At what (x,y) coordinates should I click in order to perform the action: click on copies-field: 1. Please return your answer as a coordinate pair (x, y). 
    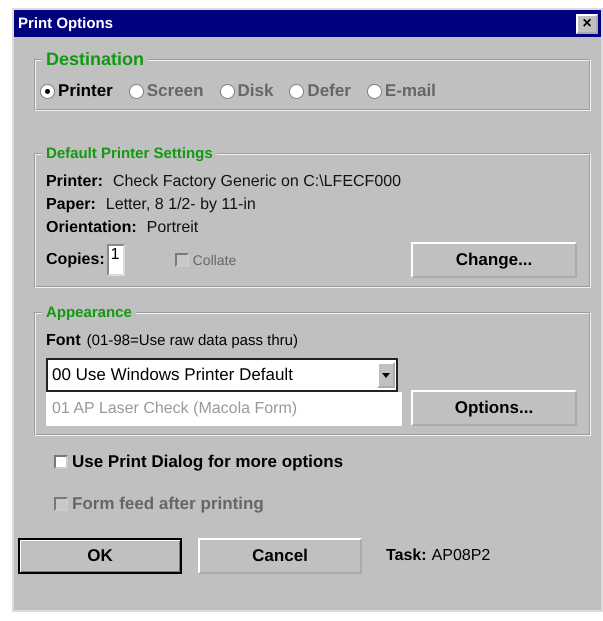
    Looking at the image, I should click on (115, 260).